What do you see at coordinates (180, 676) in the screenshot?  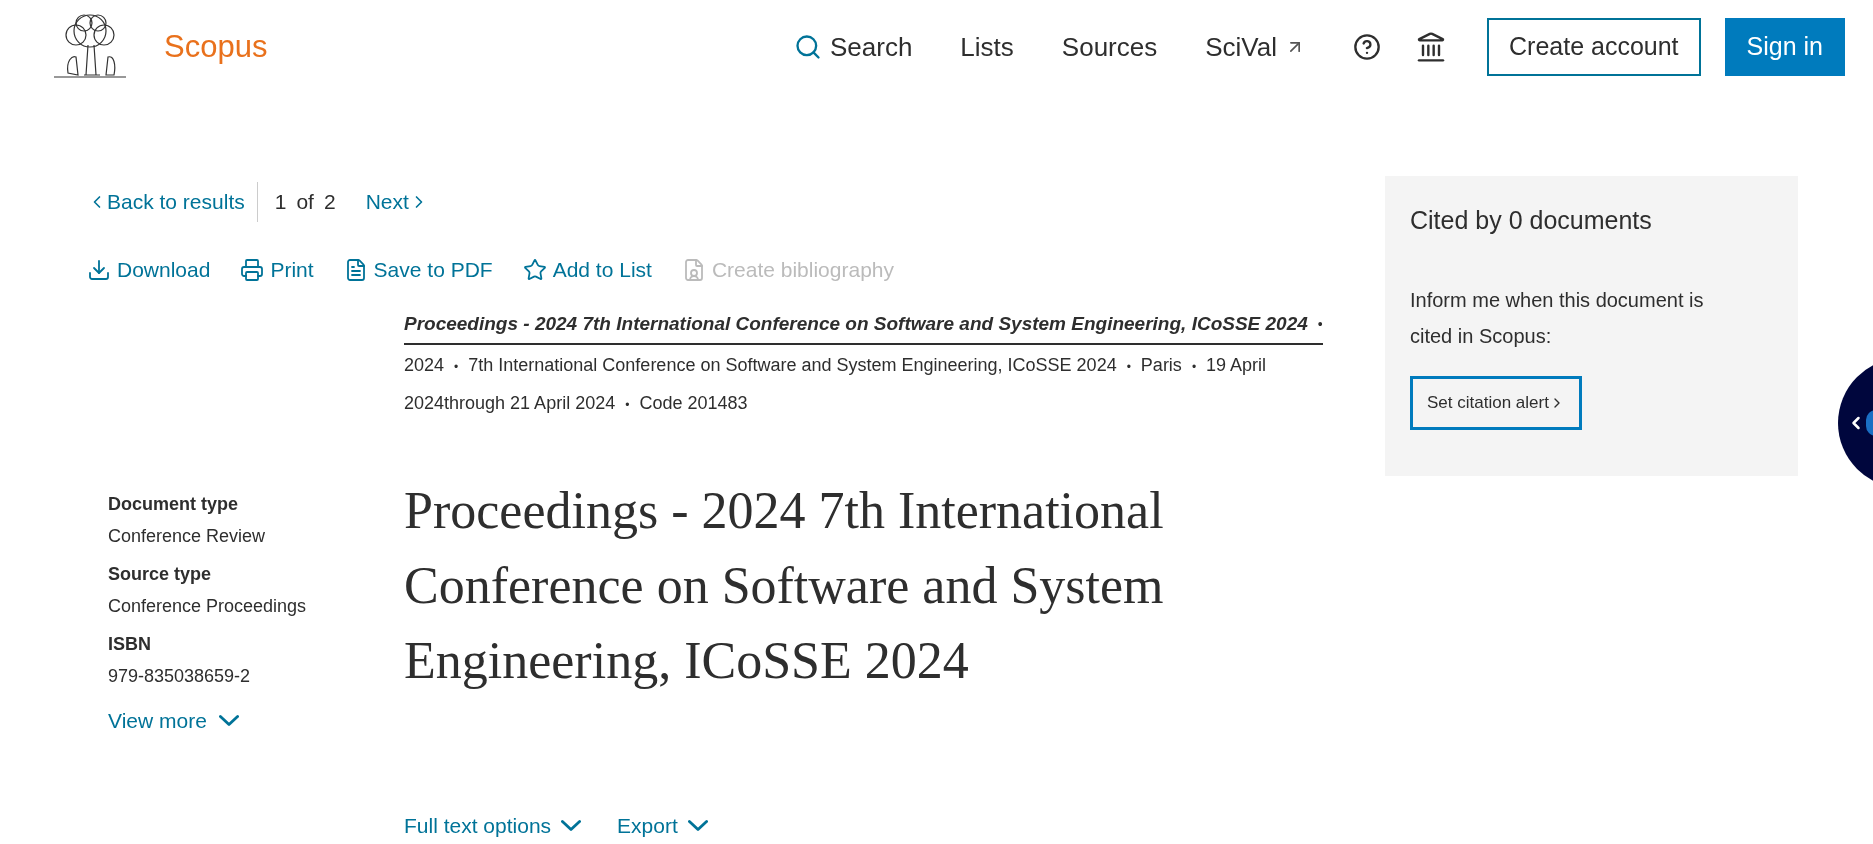 I see `metadata-value: 979-835038659-2` at bounding box center [180, 676].